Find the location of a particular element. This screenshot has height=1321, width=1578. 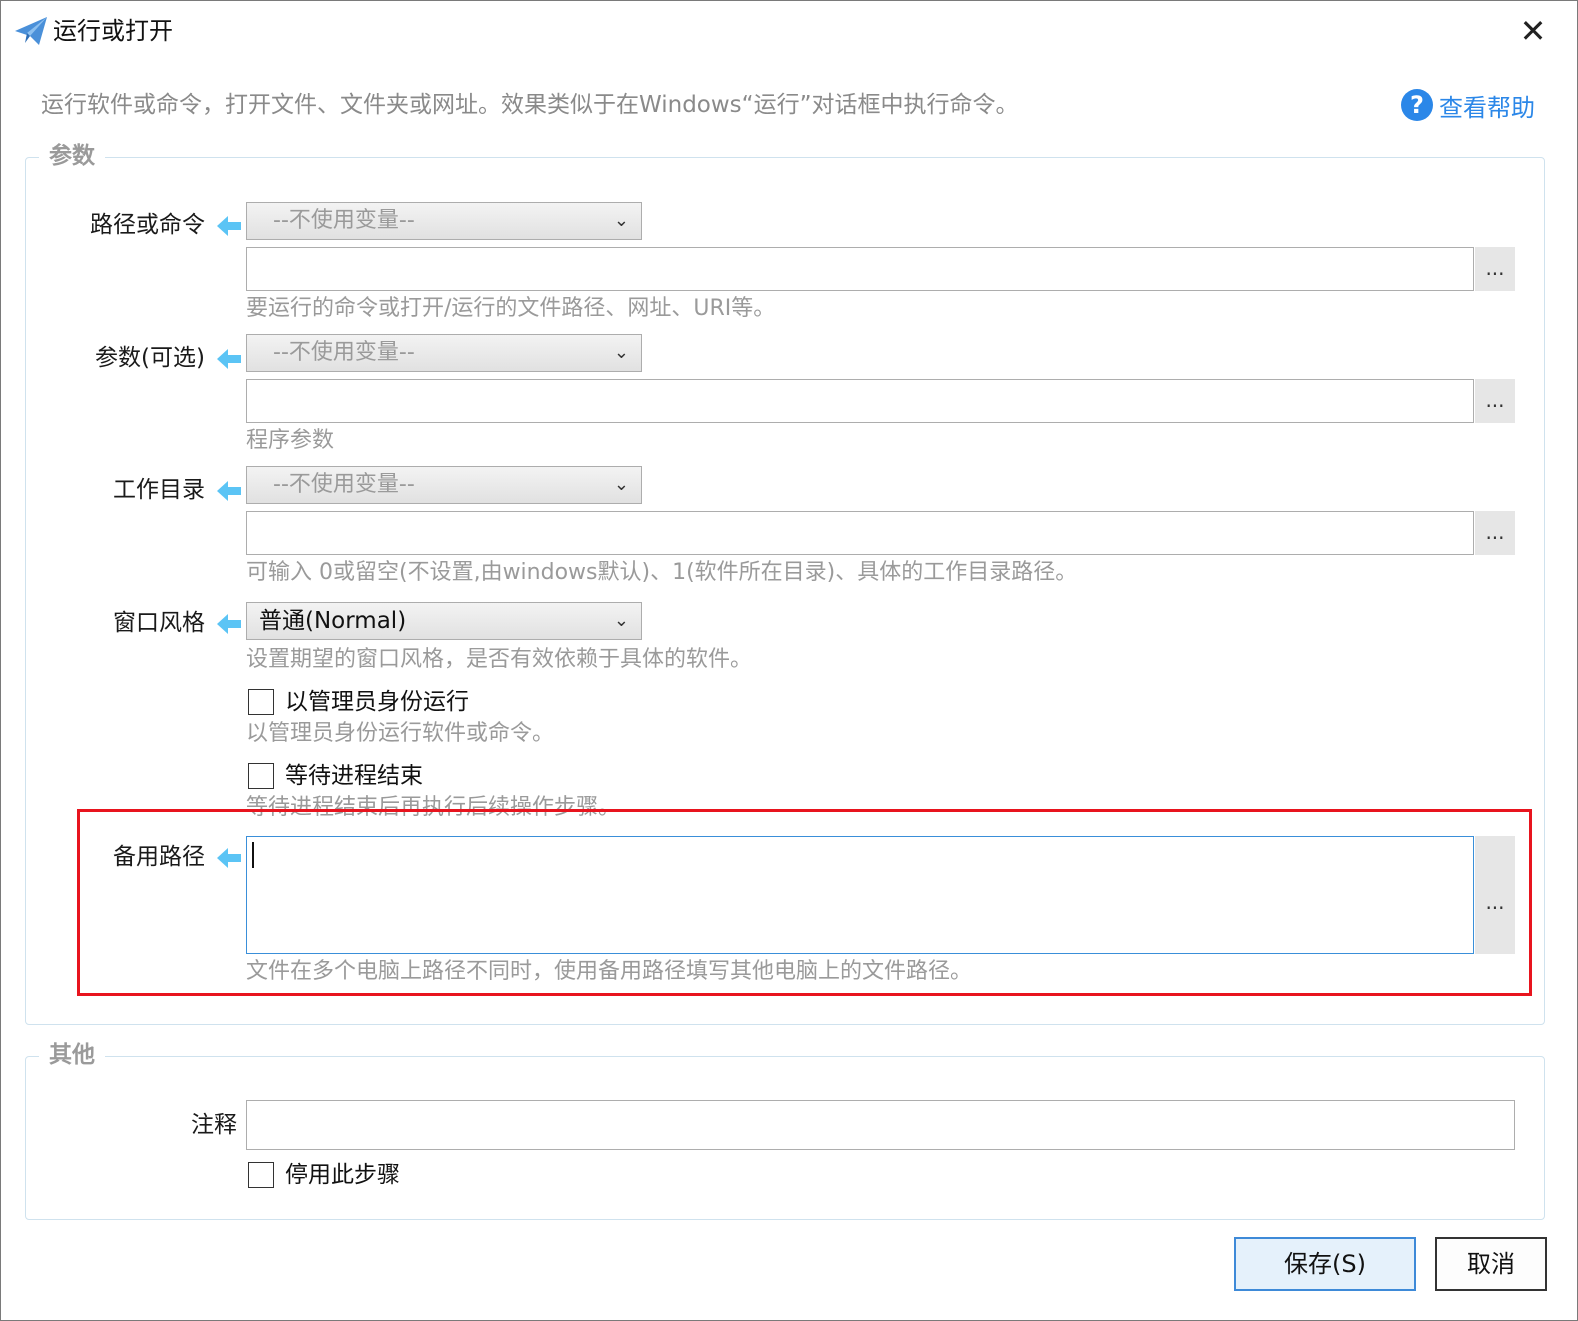

run-as-admin-label: 以管理员身份运行 is located at coordinates (377, 702).